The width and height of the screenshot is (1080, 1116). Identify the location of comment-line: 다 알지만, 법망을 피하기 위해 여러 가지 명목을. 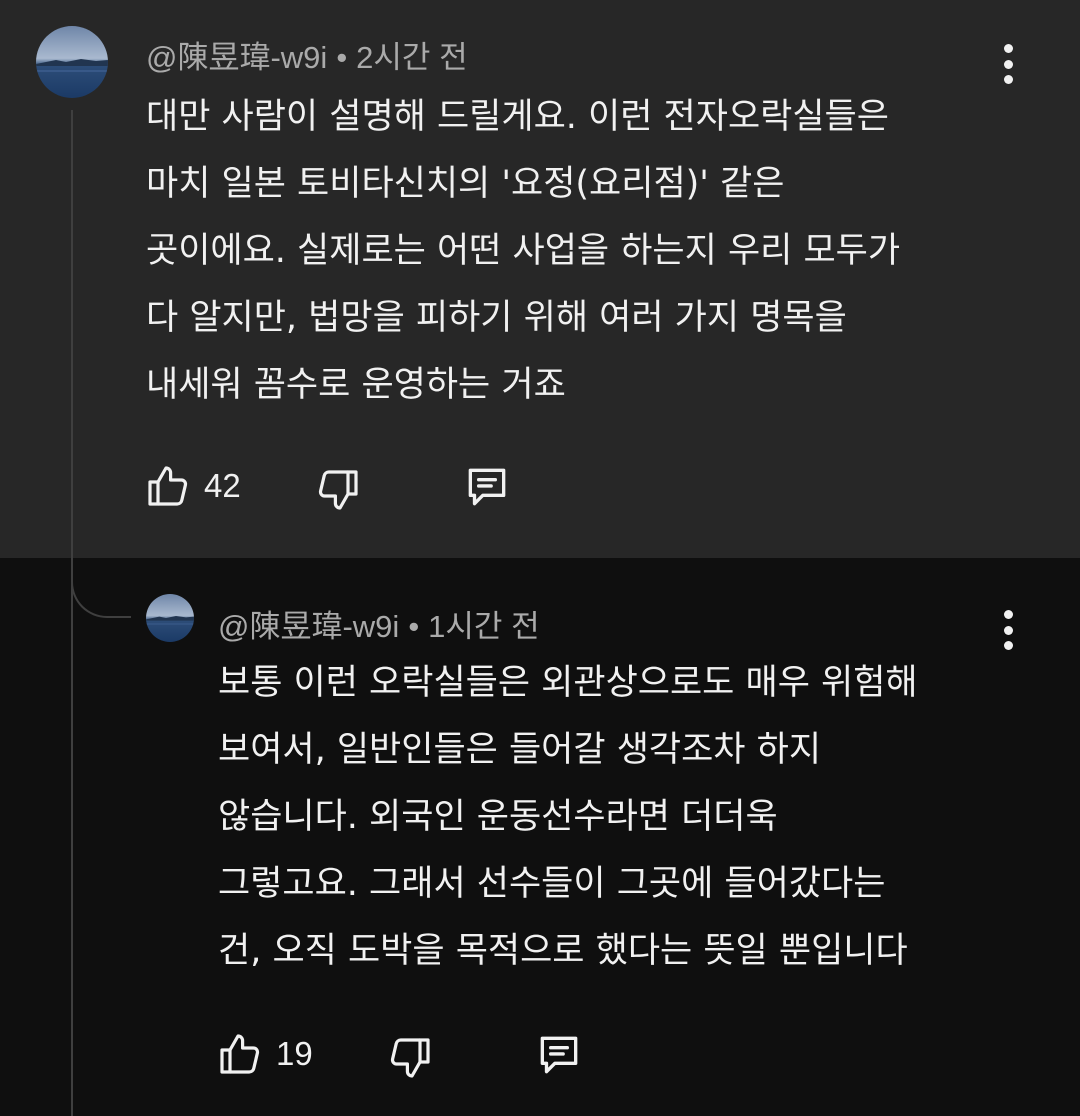
(496, 318).